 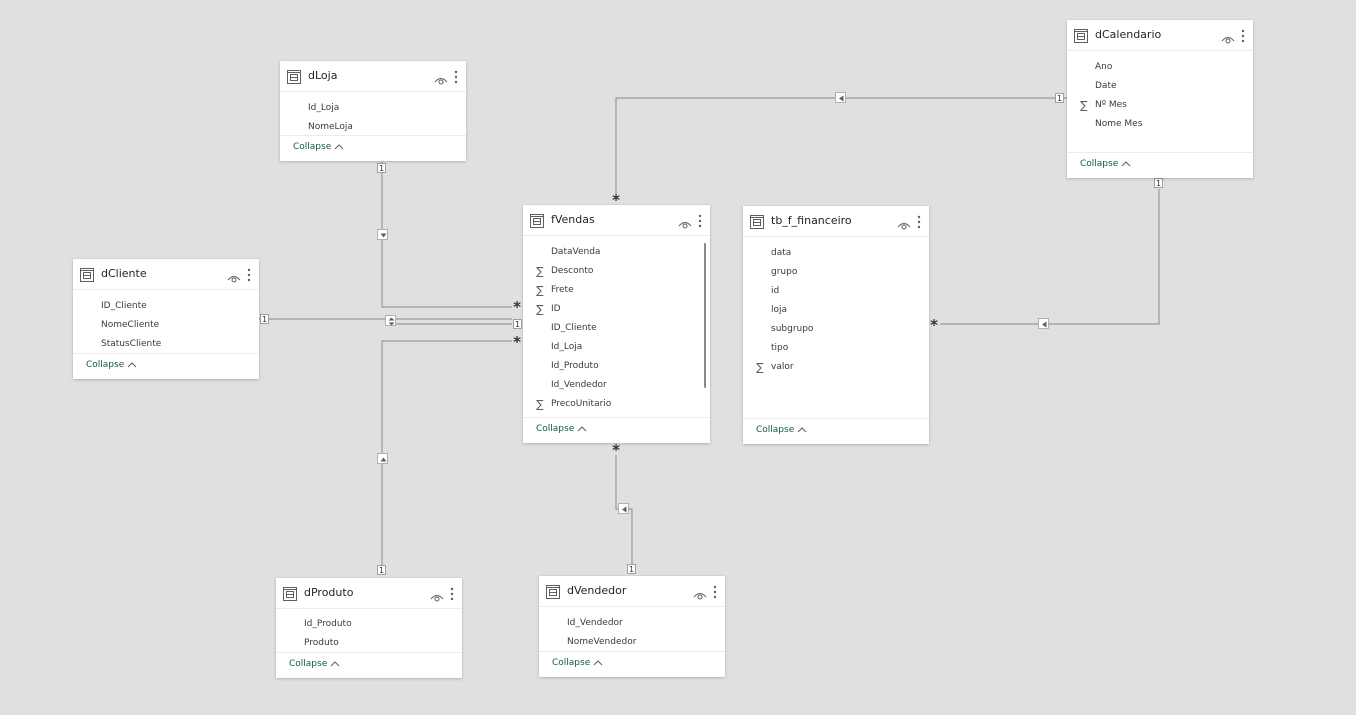 What do you see at coordinates (705, 315) in the screenshot?
I see `fields-scrollbar` at bounding box center [705, 315].